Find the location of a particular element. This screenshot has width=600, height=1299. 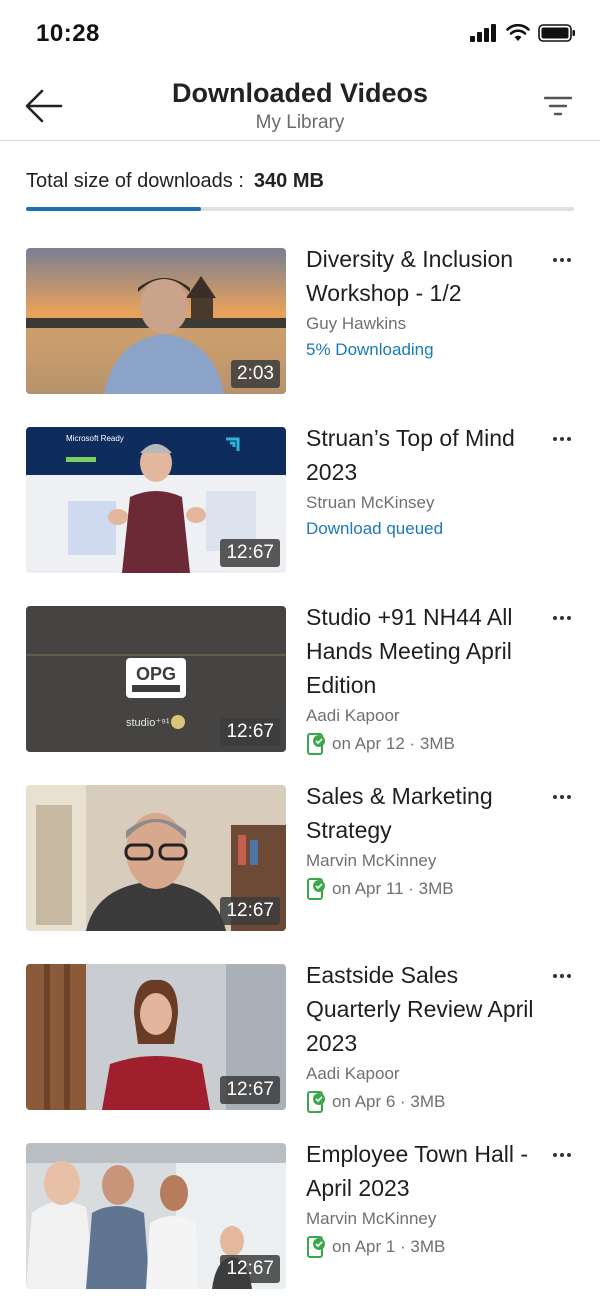

wifi-icon is located at coordinates (518, 32).